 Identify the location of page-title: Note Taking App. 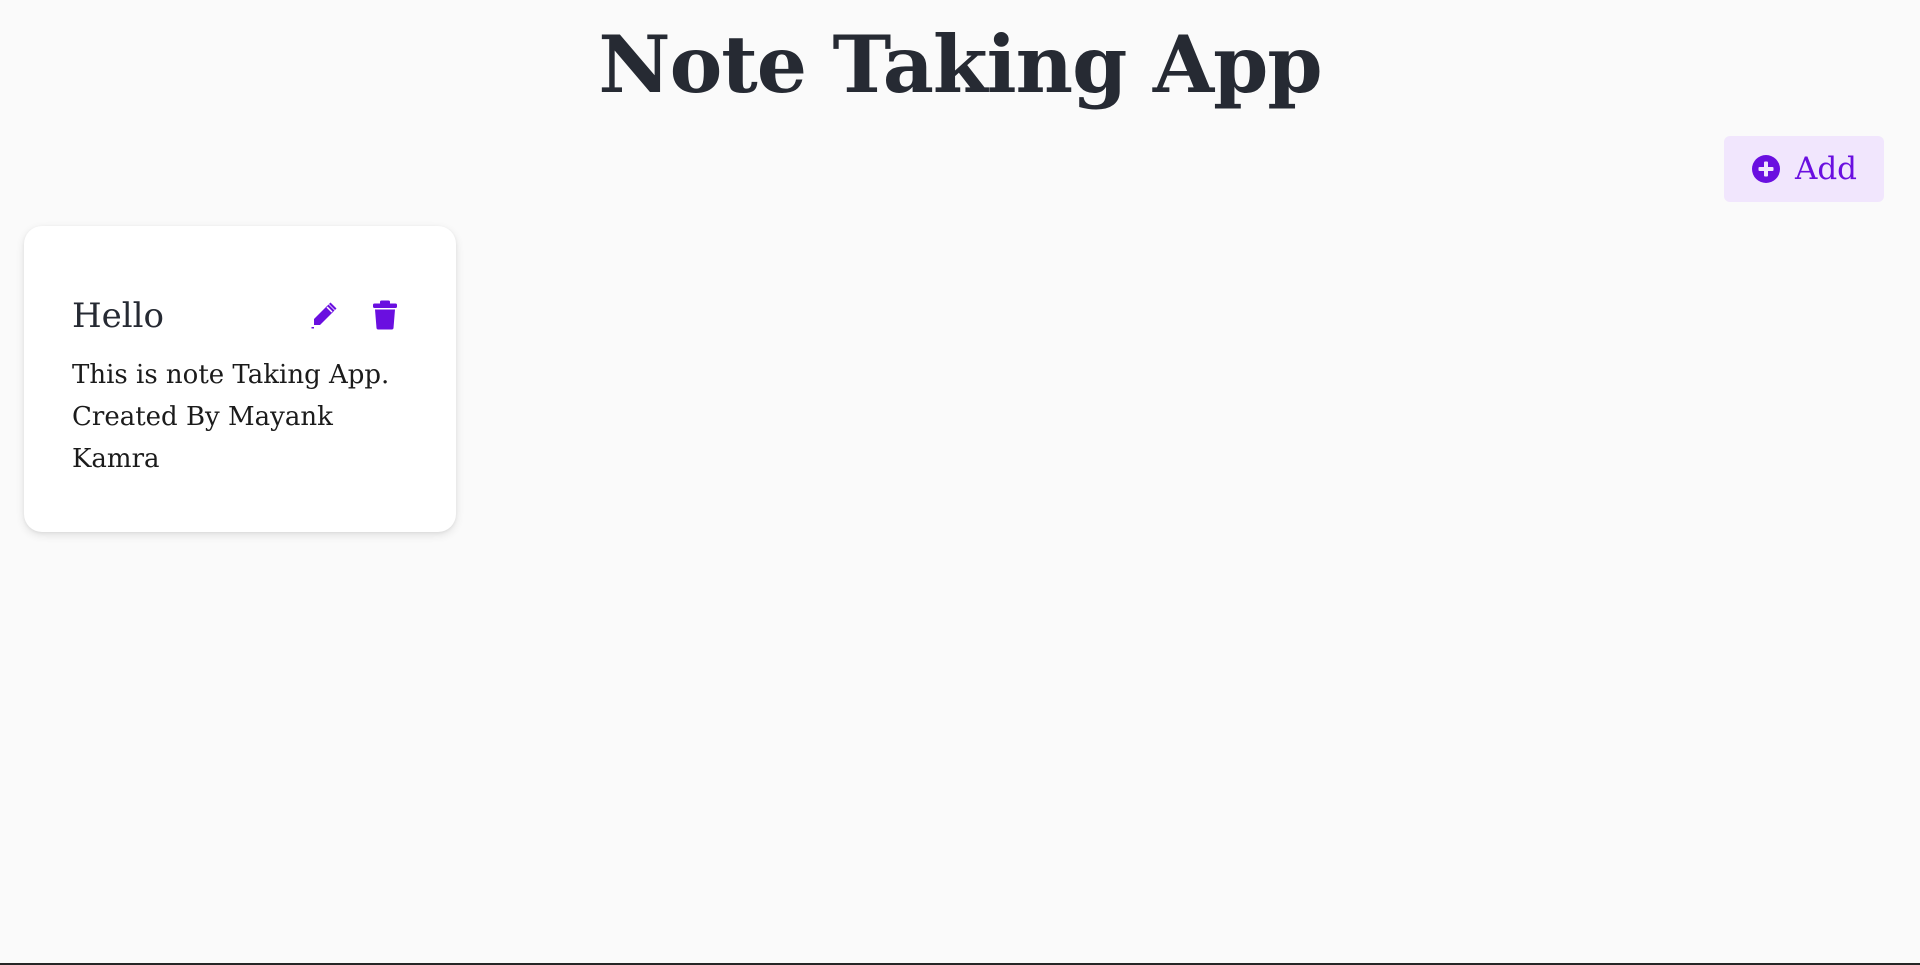
(960, 64).